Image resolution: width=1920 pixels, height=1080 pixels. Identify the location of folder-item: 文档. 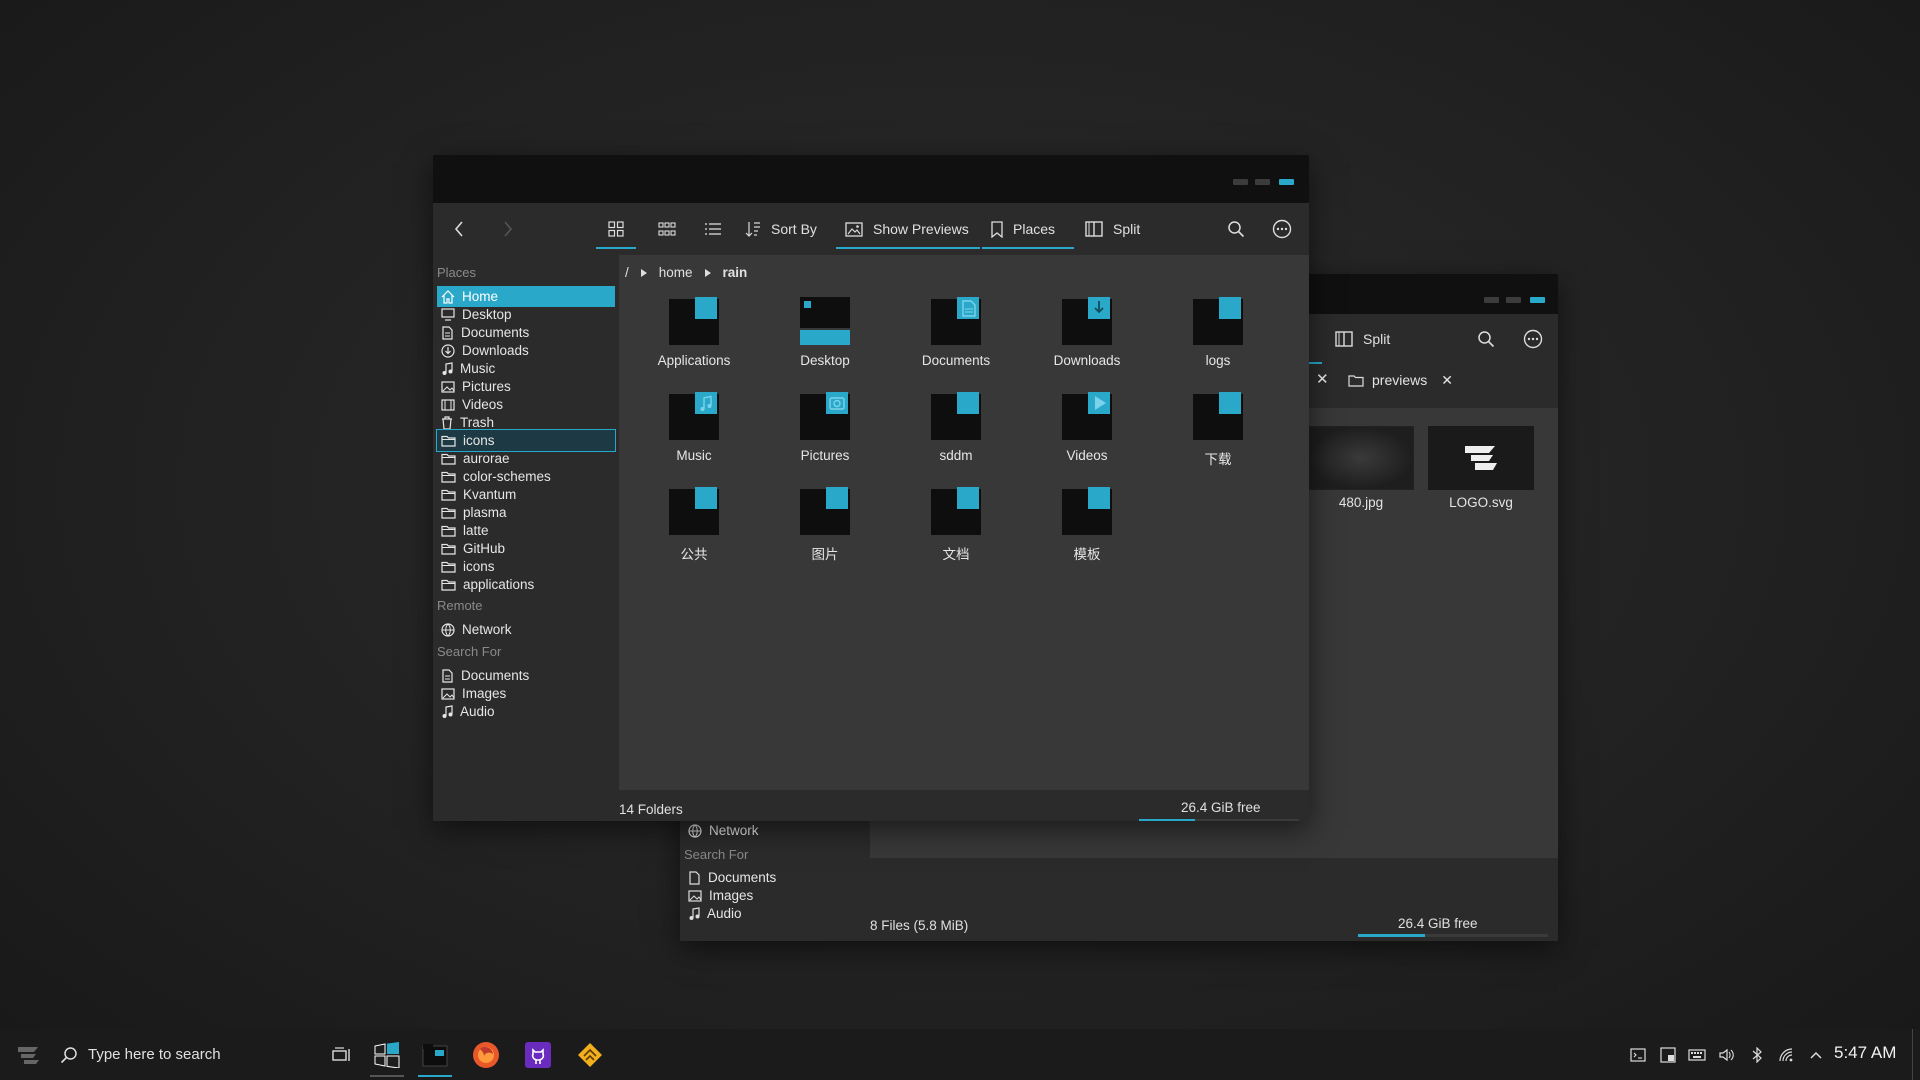
(956, 524).